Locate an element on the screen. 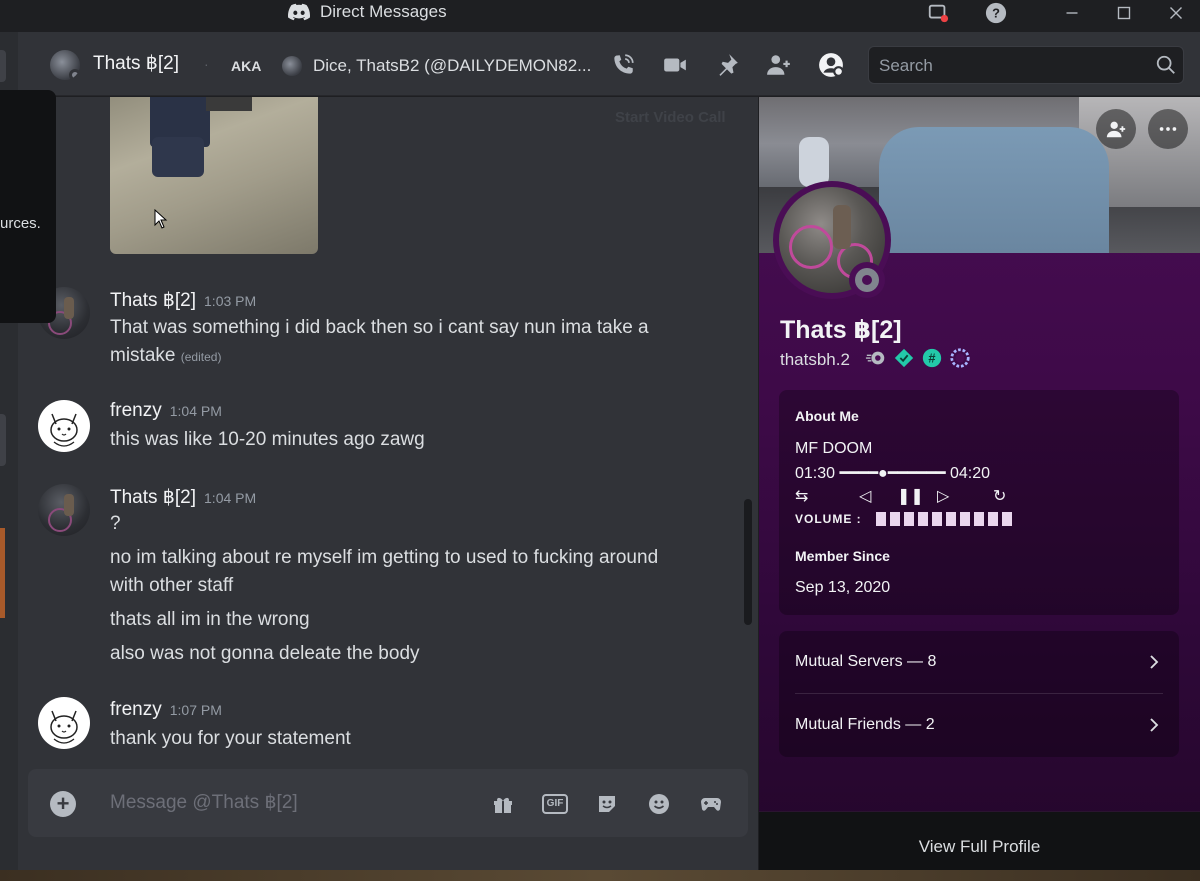 This screenshot has width=1200, height=881. message-input is located at coordinates (290, 803).